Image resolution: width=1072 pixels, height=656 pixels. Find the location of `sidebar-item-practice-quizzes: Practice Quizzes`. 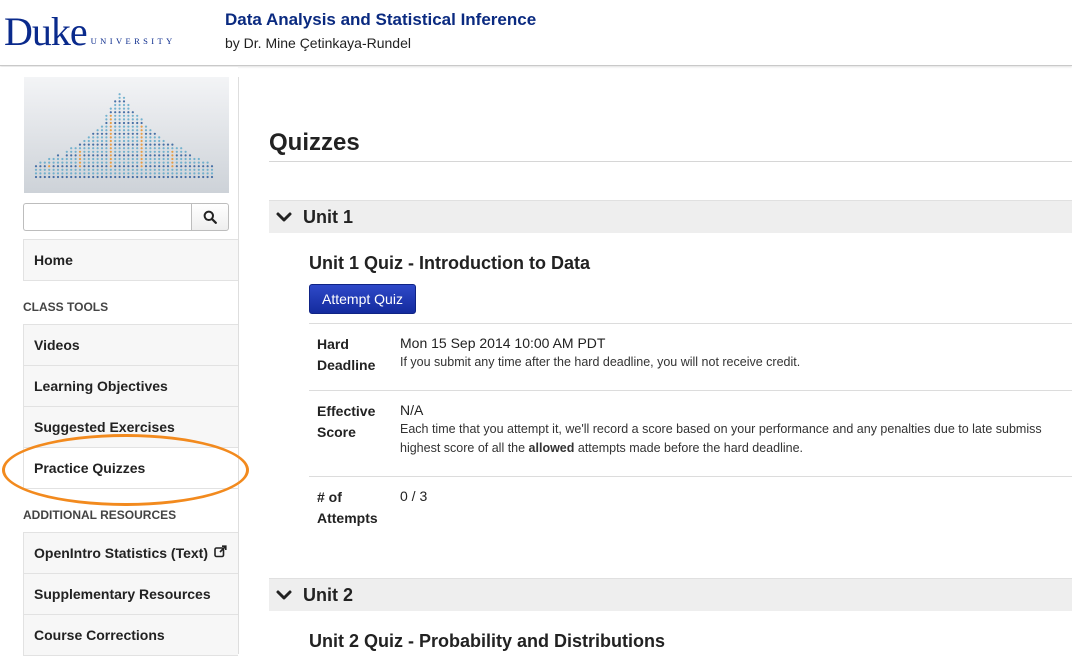

sidebar-item-practice-quizzes: Practice Quizzes is located at coordinates (130, 468).